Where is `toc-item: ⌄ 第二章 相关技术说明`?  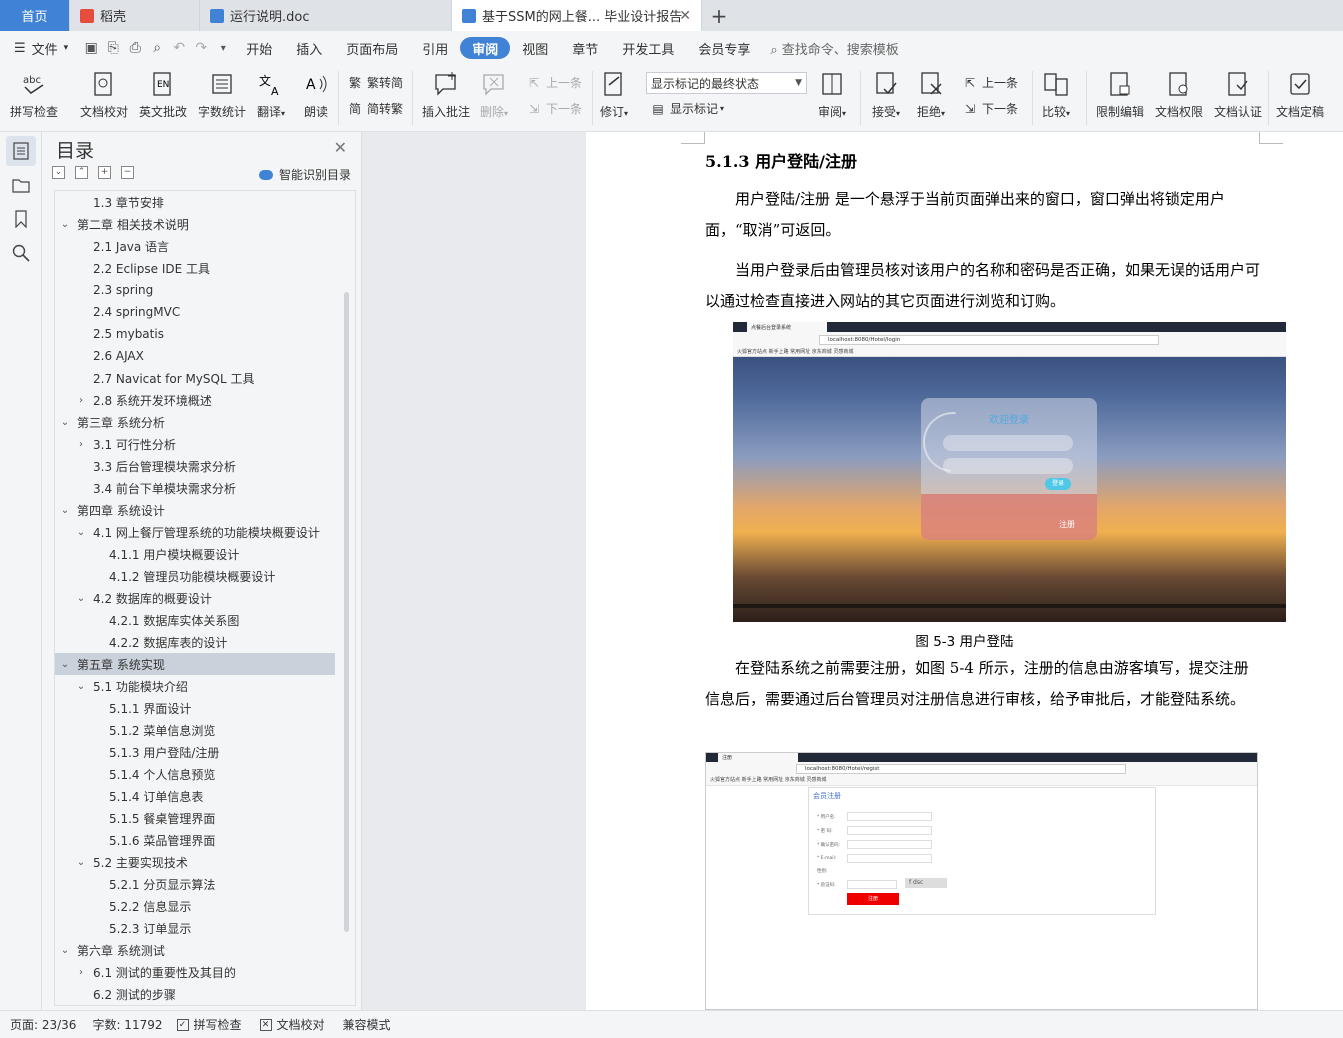 toc-item: ⌄ 第二章 相关技术说明 is located at coordinates (205, 224).